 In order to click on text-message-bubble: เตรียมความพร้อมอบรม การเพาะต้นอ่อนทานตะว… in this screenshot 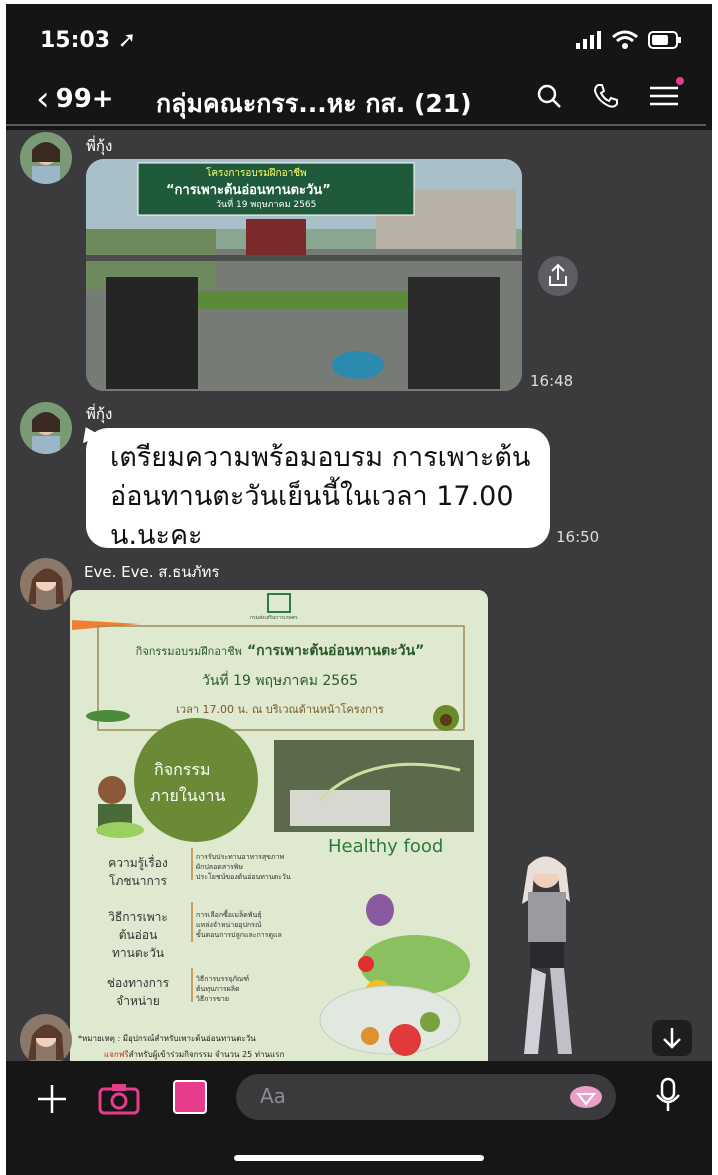, I will do `click(318, 489)`.